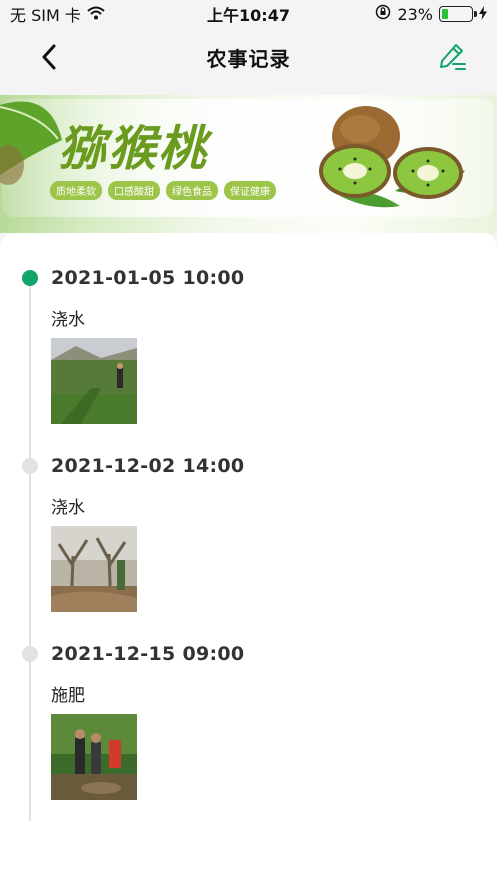  I want to click on timeline-line, so click(30, 547).